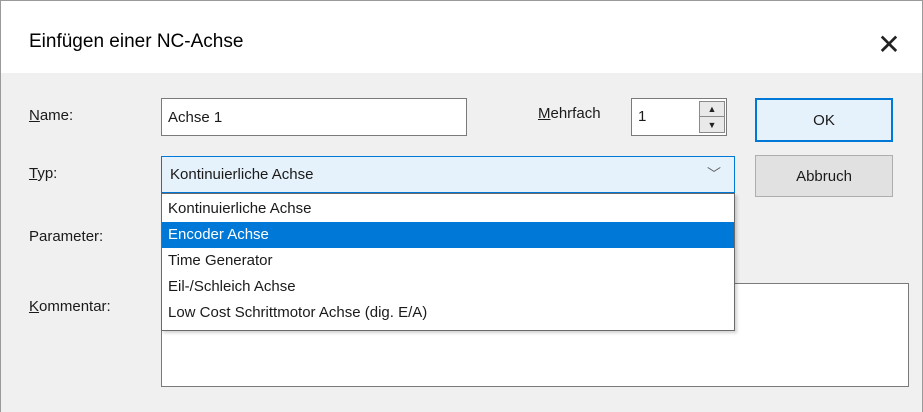  I want to click on dropdown-item-kontinuierliche-achse: Kontinuierliche Achse, so click(448, 209).